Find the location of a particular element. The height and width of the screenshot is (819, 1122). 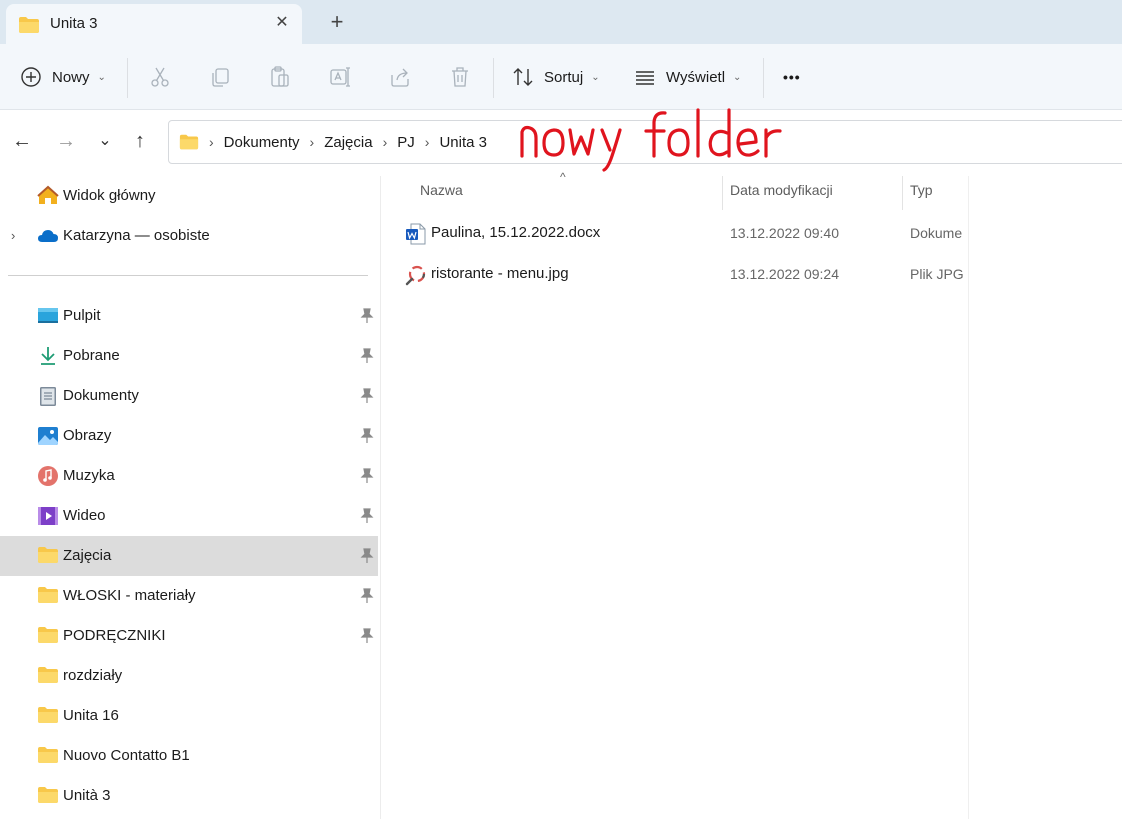

forward-arrow-icon: → is located at coordinates (66, 141).